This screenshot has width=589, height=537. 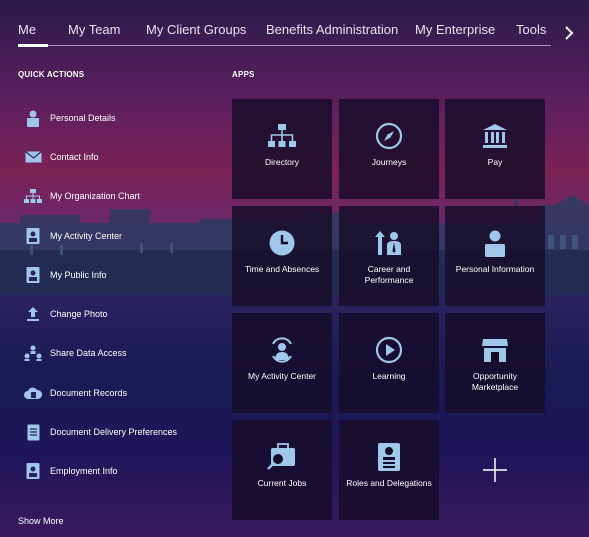 What do you see at coordinates (79, 314) in the screenshot?
I see `quick-action-label: Change Photo` at bounding box center [79, 314].